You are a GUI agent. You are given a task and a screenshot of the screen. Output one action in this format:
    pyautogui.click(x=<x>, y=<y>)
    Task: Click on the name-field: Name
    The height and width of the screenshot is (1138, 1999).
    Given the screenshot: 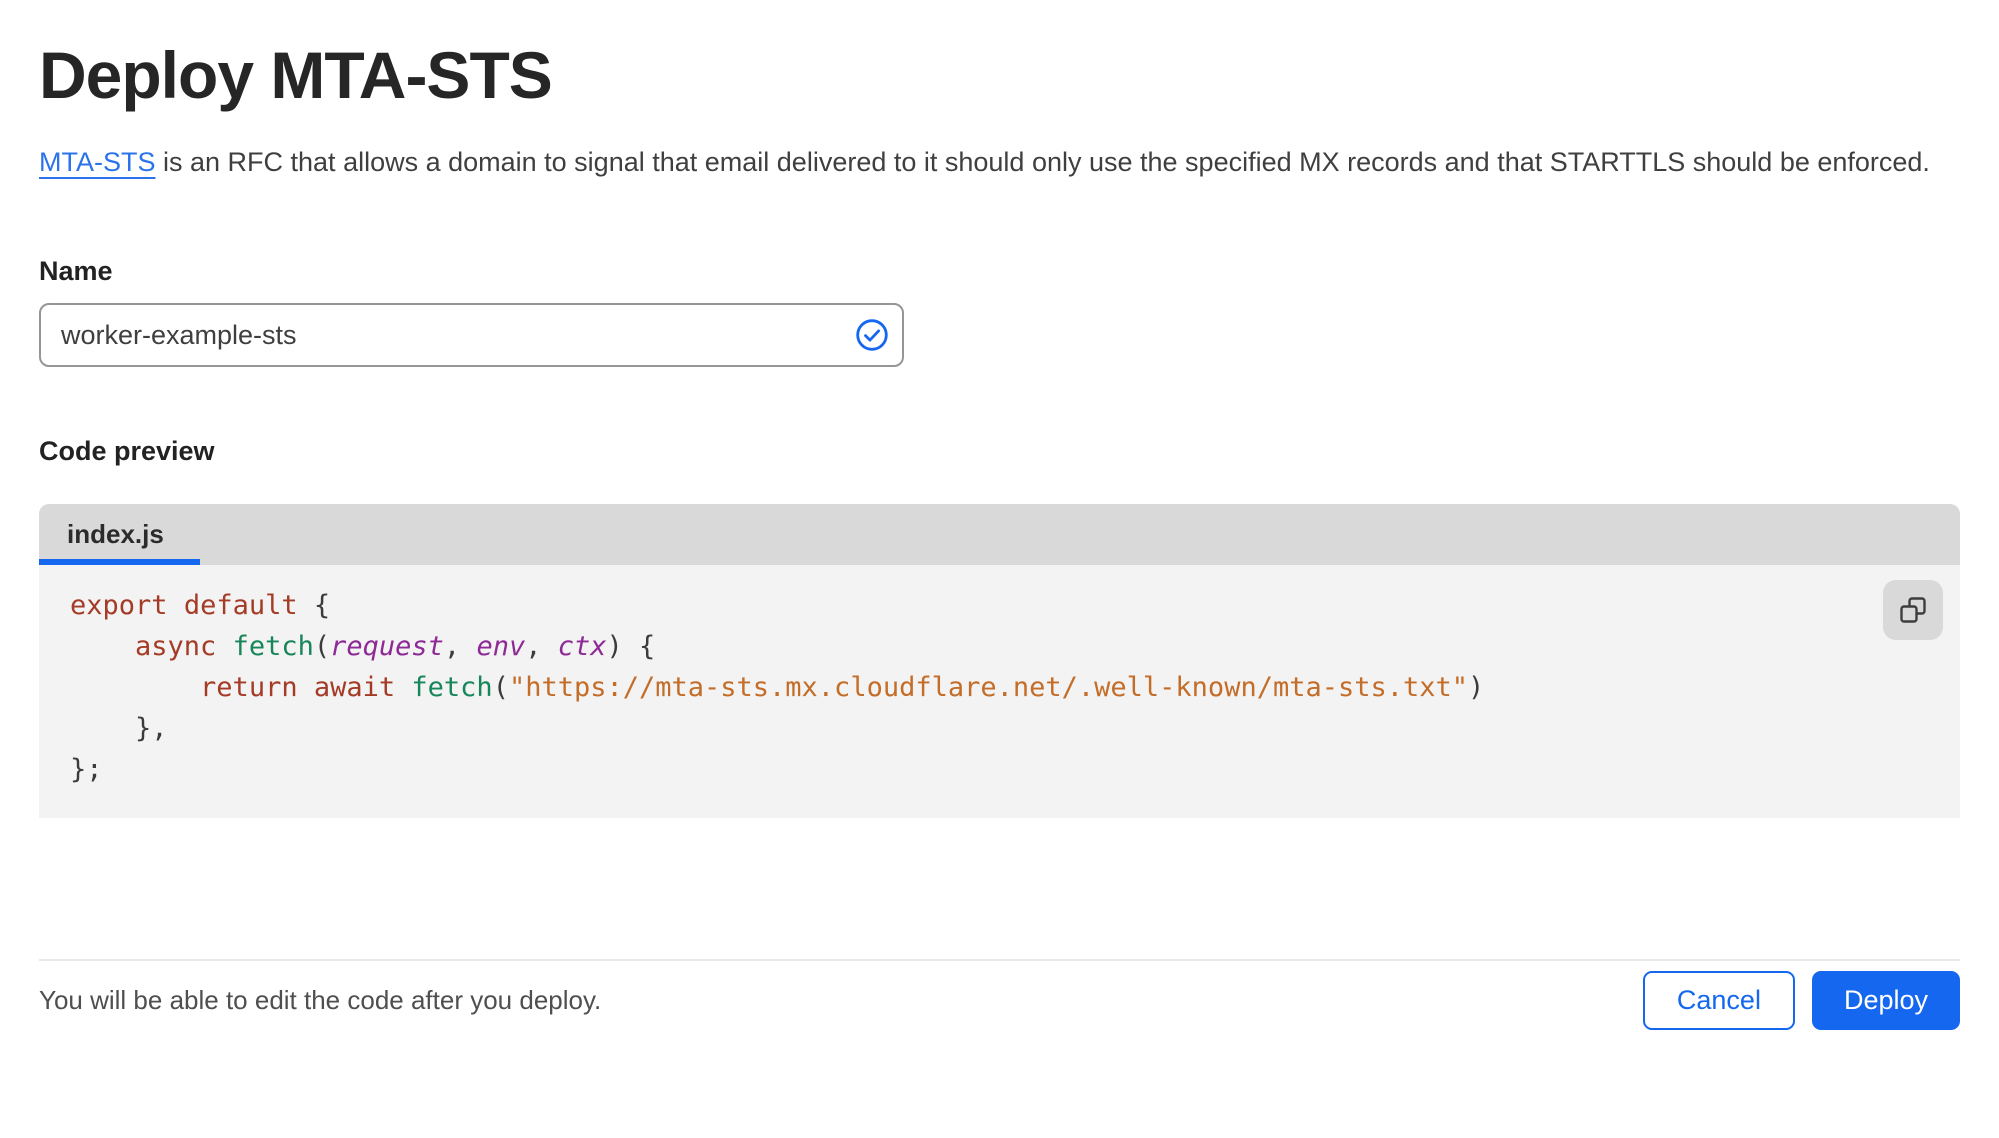 What is the action you would take?
    pyautogui.click(x=999, y=311)
    